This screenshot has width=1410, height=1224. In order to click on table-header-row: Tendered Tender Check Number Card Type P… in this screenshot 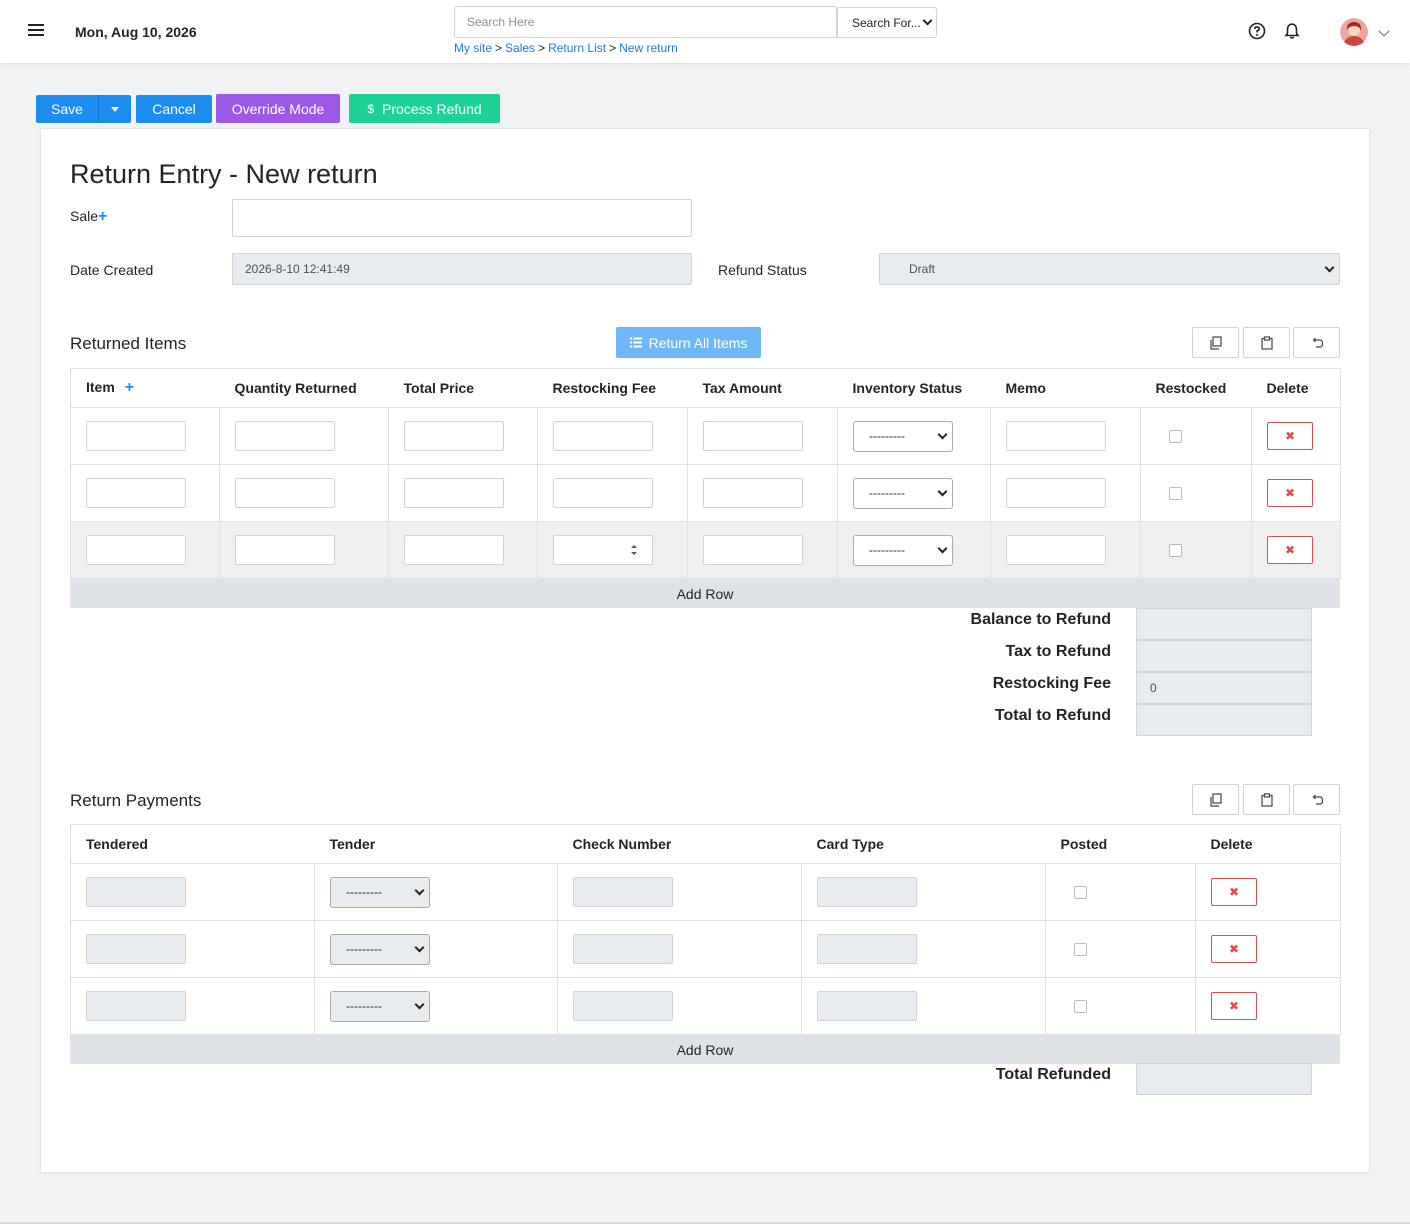, I will do `click(705, 844)`.